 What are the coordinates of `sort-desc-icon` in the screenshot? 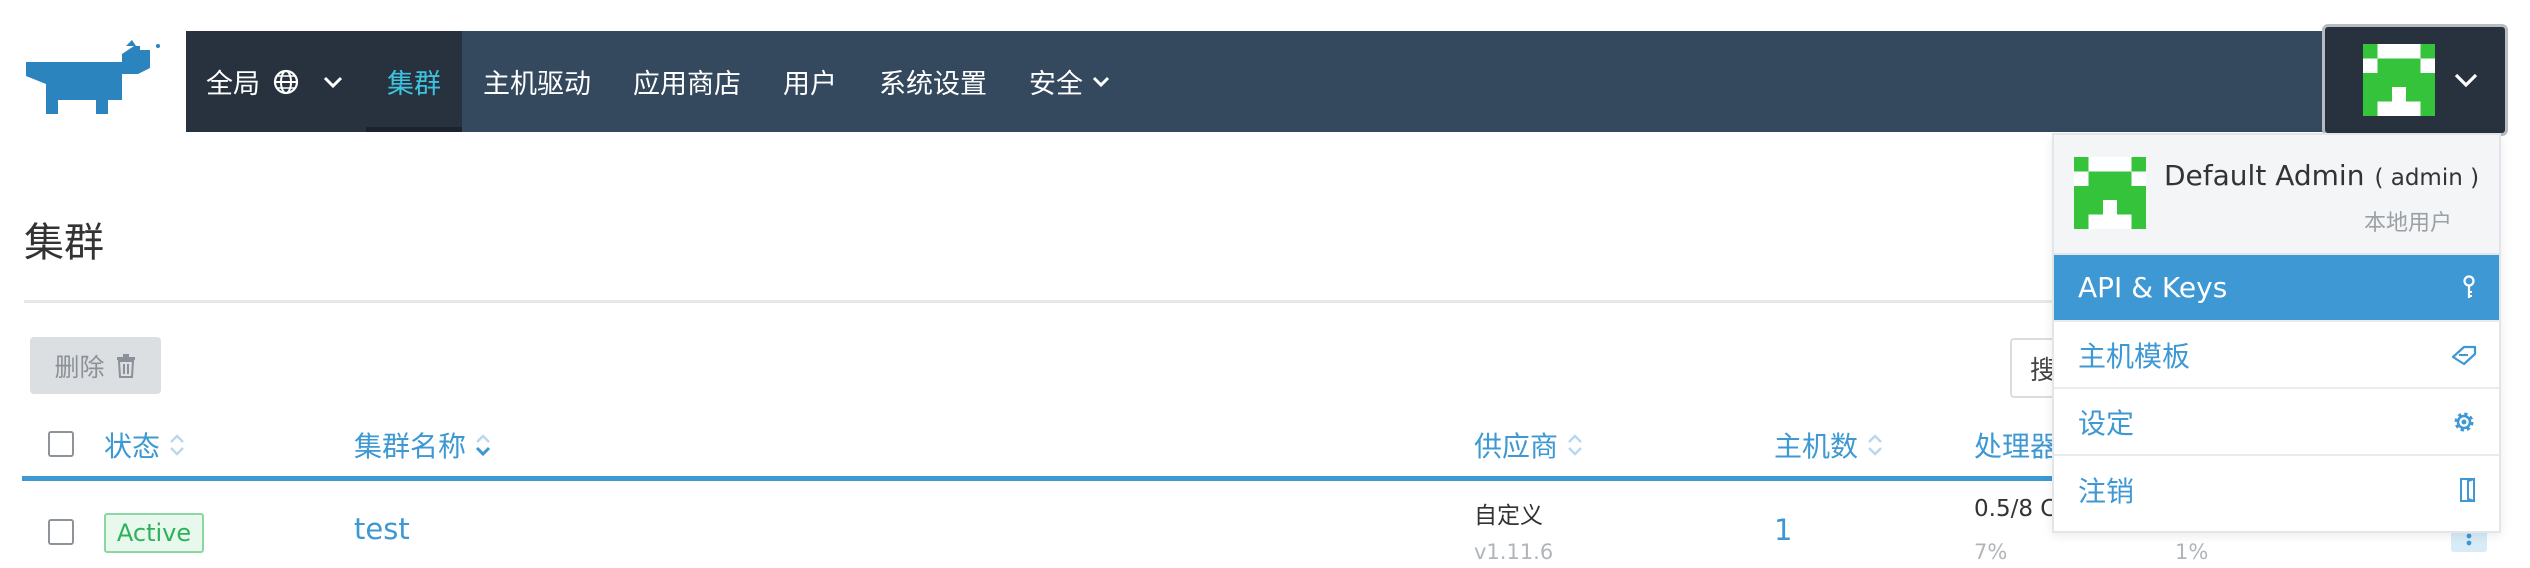 It's located at (483, 445).